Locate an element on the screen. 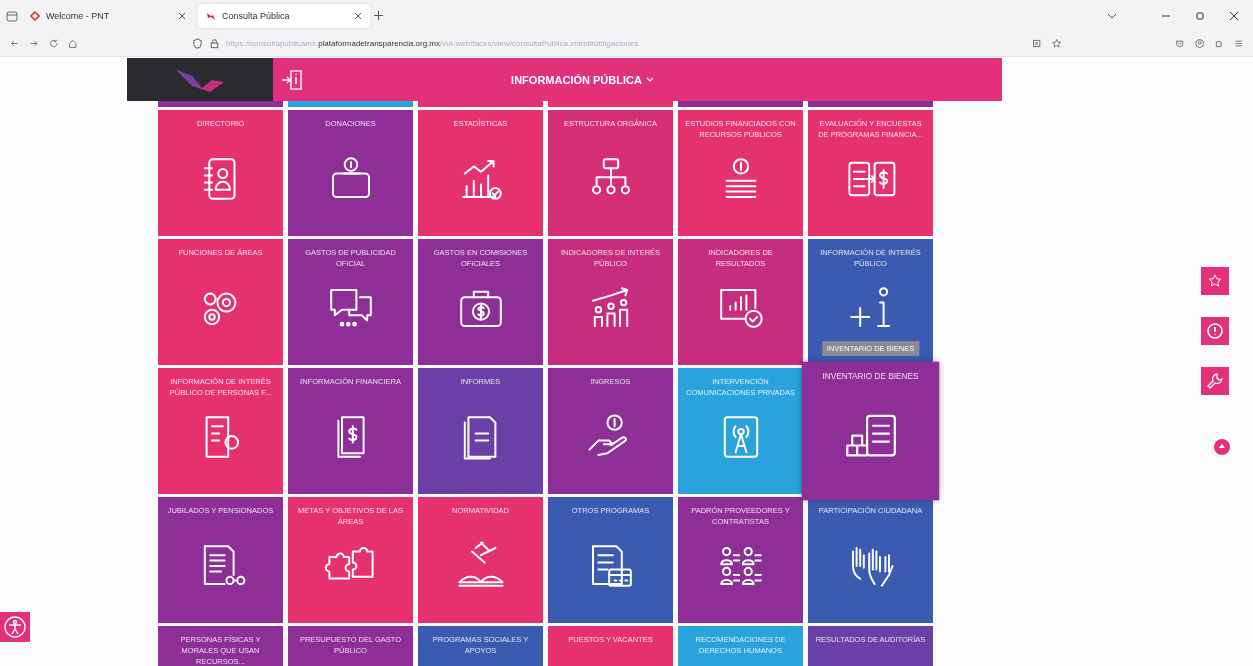 The width and height of the screenshot is (1253, 666). home-icon is located at coordinates (73, 43).